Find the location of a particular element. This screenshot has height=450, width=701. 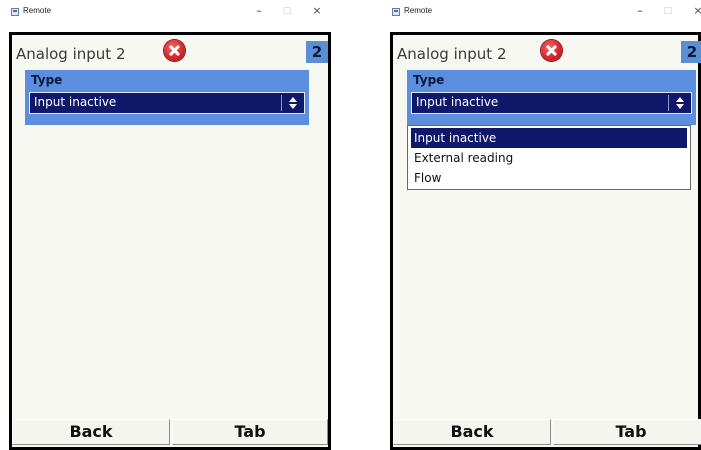

option-flow: Flow is located at coordinates (549, 178).